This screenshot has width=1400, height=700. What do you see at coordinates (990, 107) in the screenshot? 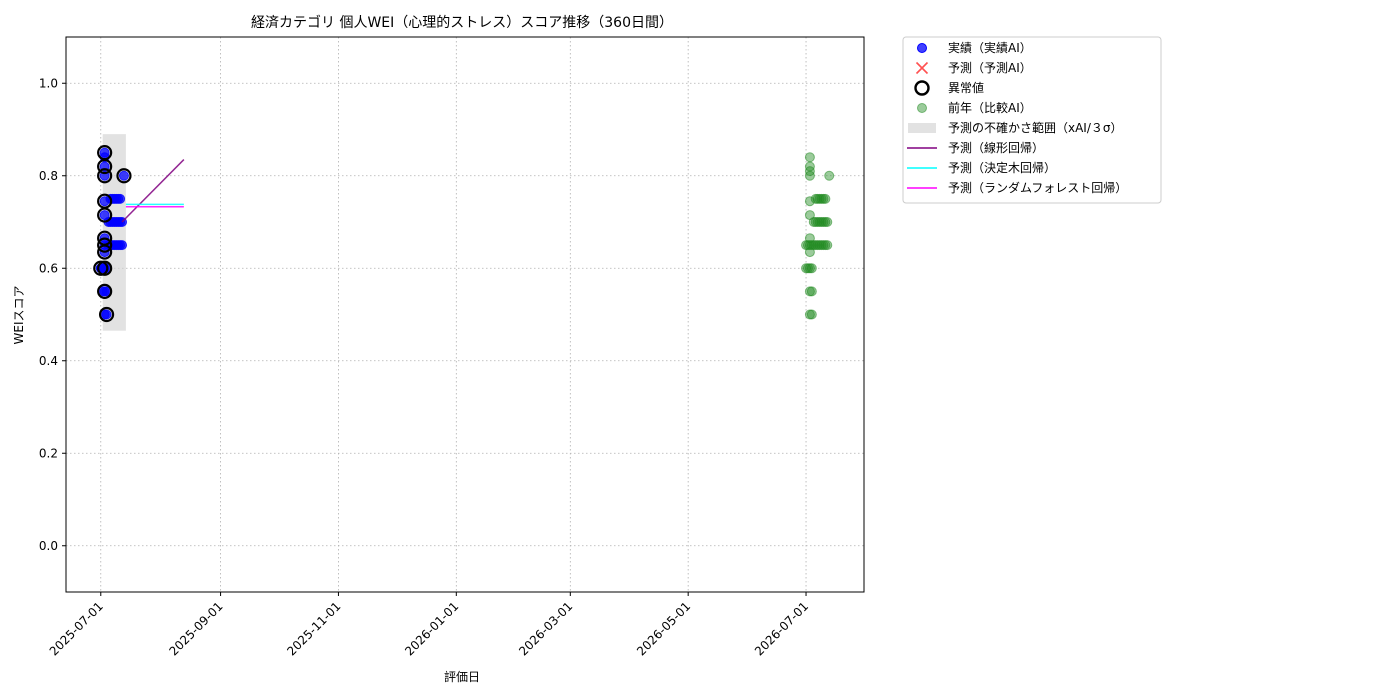
I see `legend-label: 前年（比較AI）` at bounding box center [990, 107].